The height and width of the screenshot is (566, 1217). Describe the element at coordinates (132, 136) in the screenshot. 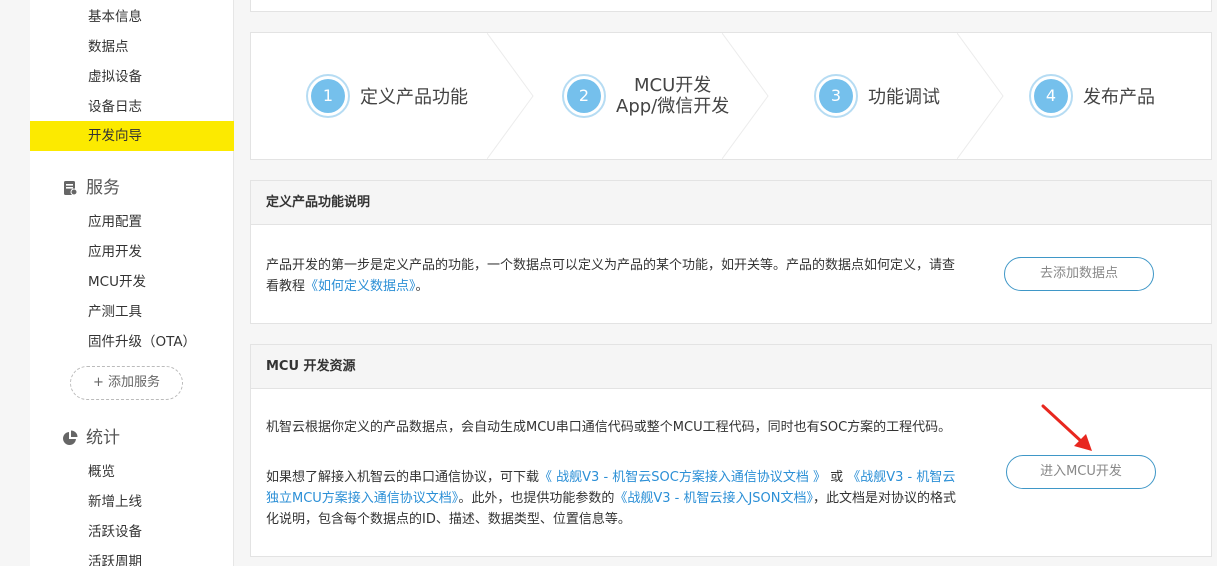

I see `sidebar-item-dev-guide: 开发向导` at that location.